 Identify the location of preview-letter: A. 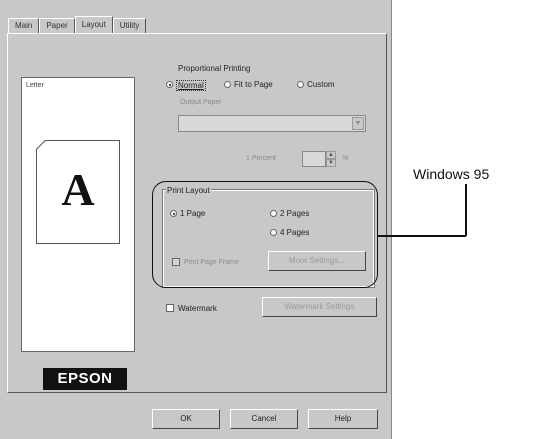
(78, 189).